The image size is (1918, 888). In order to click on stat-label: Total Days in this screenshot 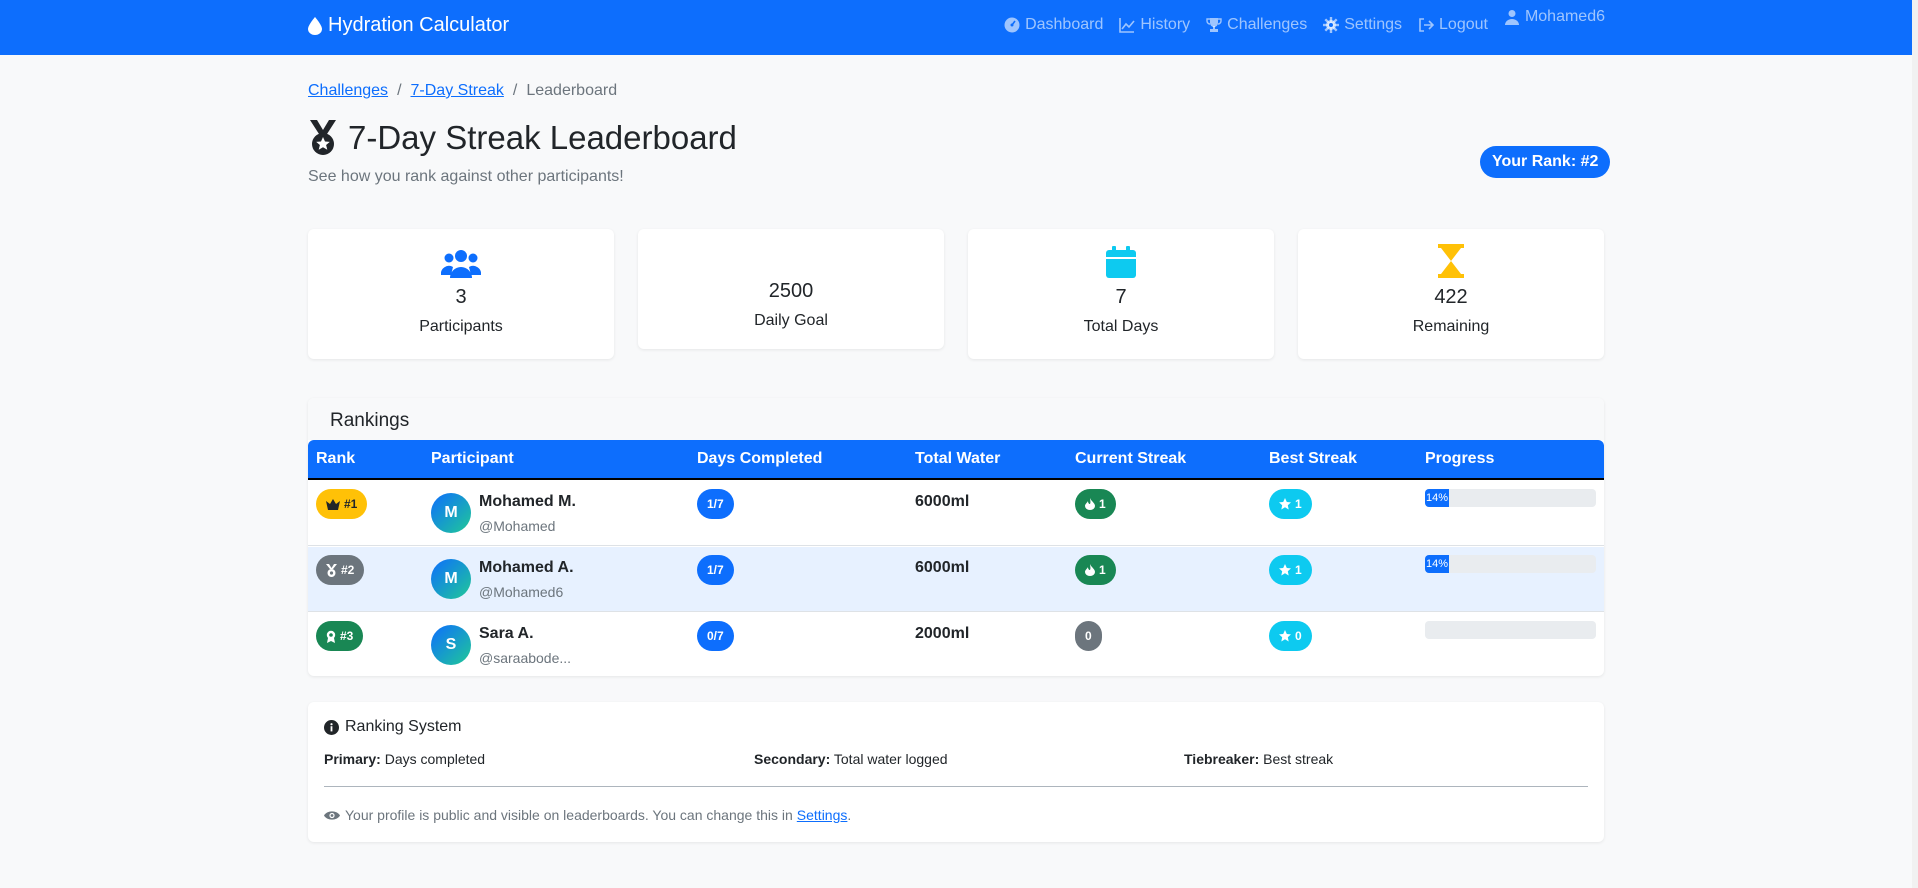, I will do `click(1121, 326)`.